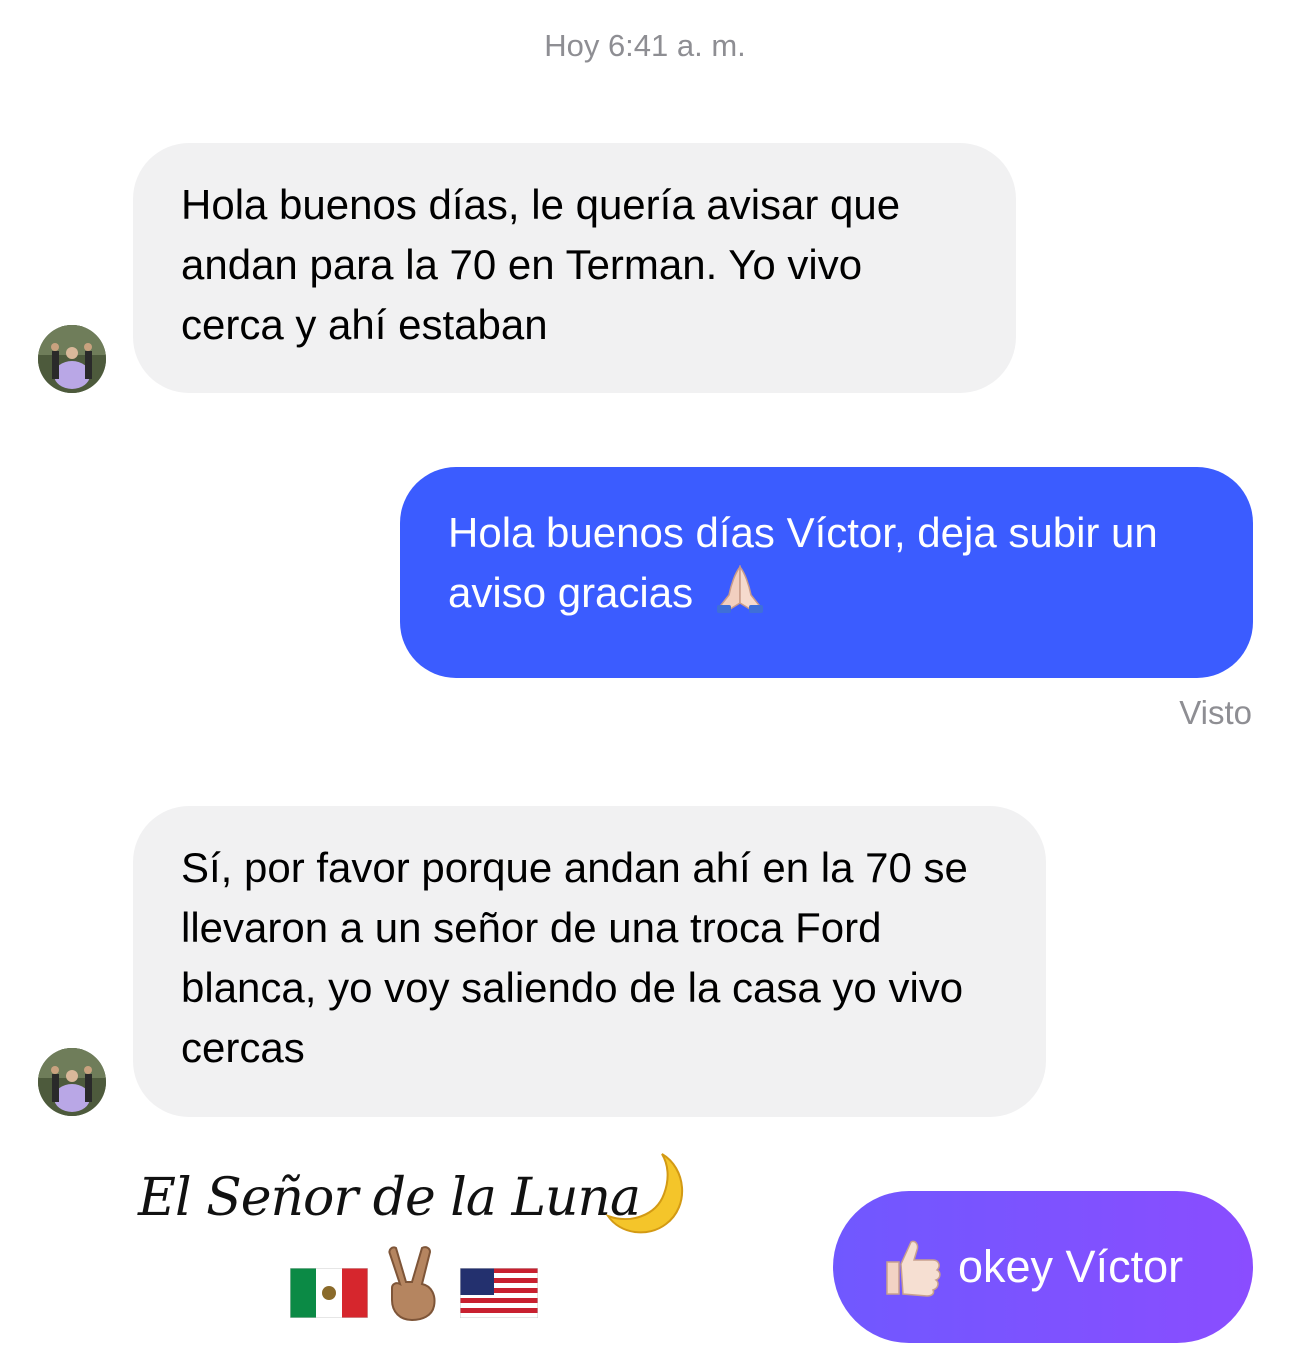 This screenshot has height=1366, width=1290. I want to click on message-text: okey Víctor, so click(1071, 1266).